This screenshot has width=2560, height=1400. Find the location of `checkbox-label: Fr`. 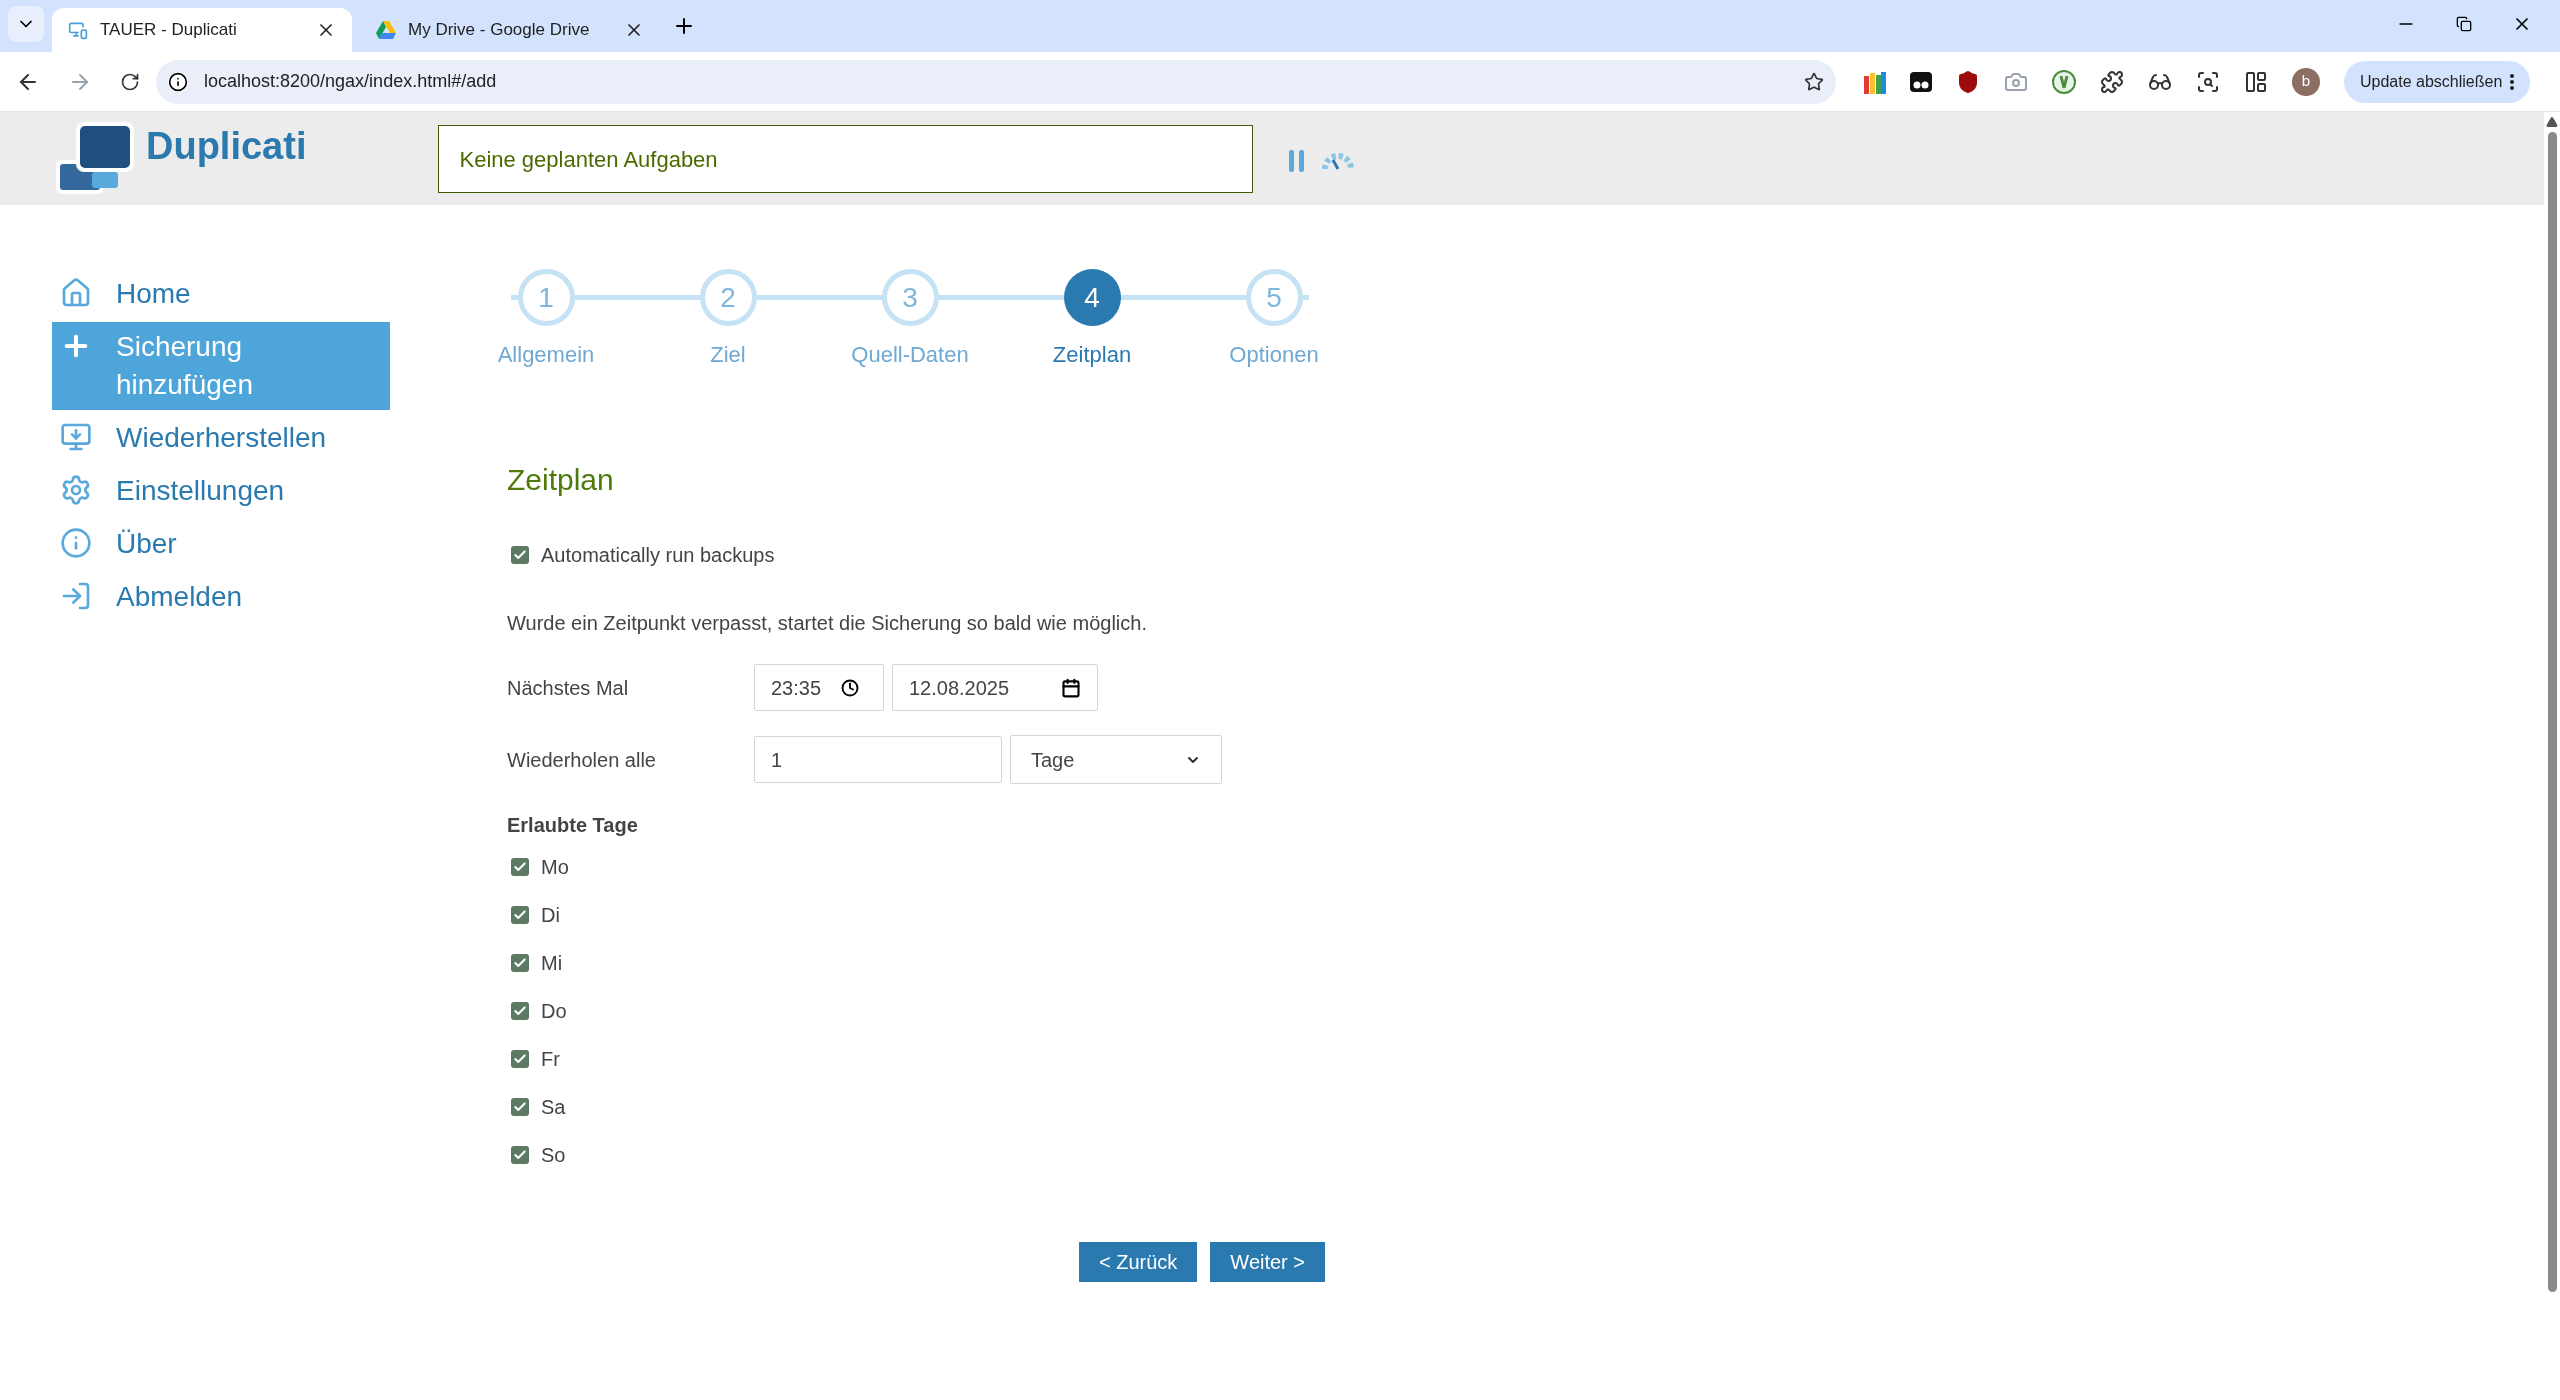

checkbox-label: Fr is located at coordinates (550, 1059).